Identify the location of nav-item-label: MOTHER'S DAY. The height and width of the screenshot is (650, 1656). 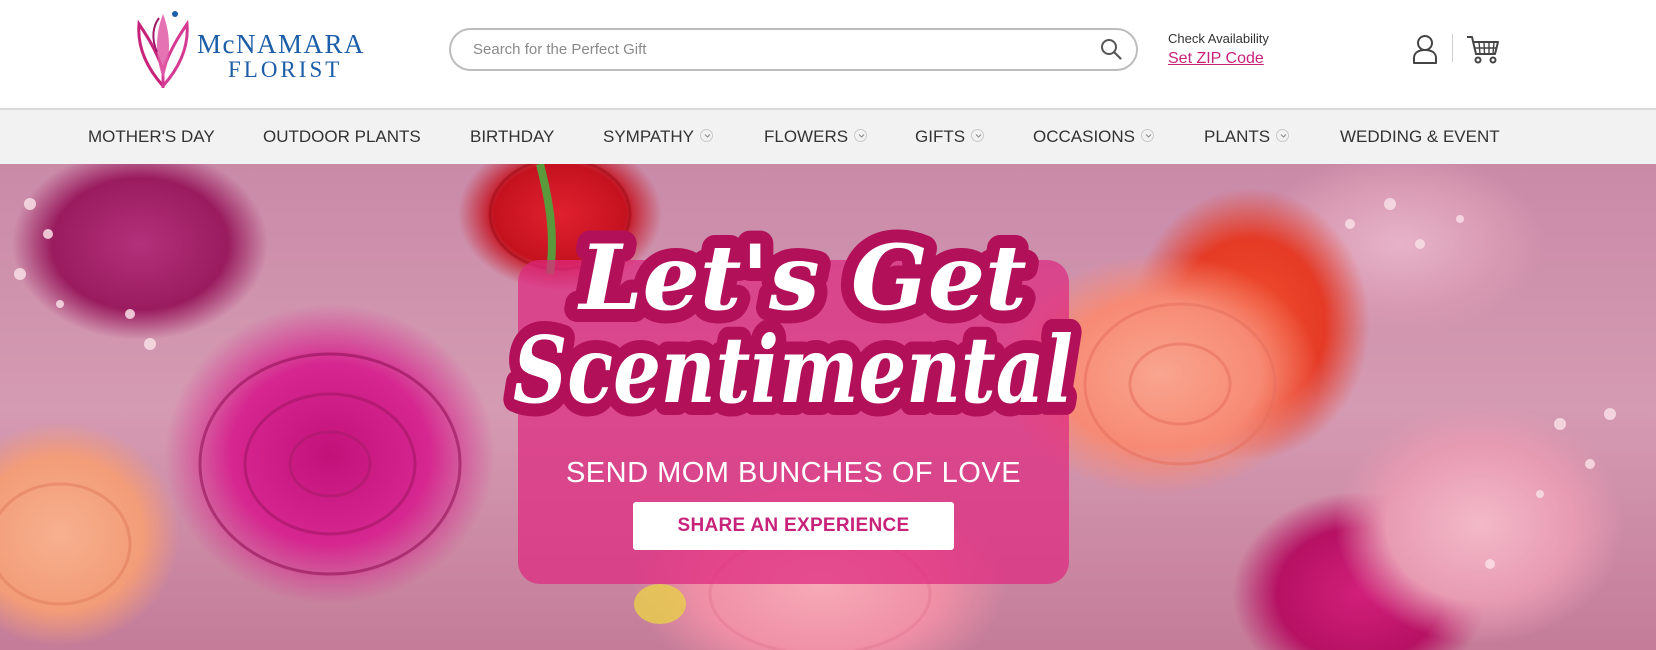
(151, 136).